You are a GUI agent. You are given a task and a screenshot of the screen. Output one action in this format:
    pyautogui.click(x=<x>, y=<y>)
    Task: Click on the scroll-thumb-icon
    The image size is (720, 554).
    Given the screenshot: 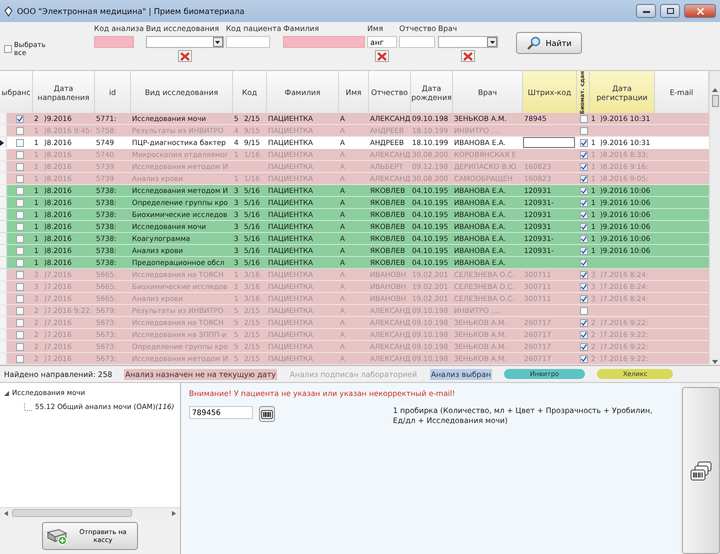 What is the action you would take?
    pyautogui.click(x=715, y=101)
    